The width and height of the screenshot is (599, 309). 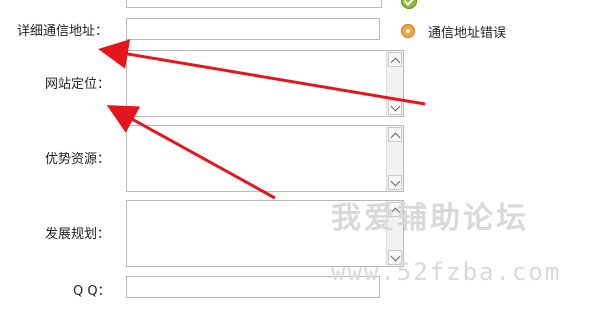 What do you see at coordinates (63, 31) in the screenshot?
I see `address-label: 详细通信地址：` at bounding box center [63, 31].